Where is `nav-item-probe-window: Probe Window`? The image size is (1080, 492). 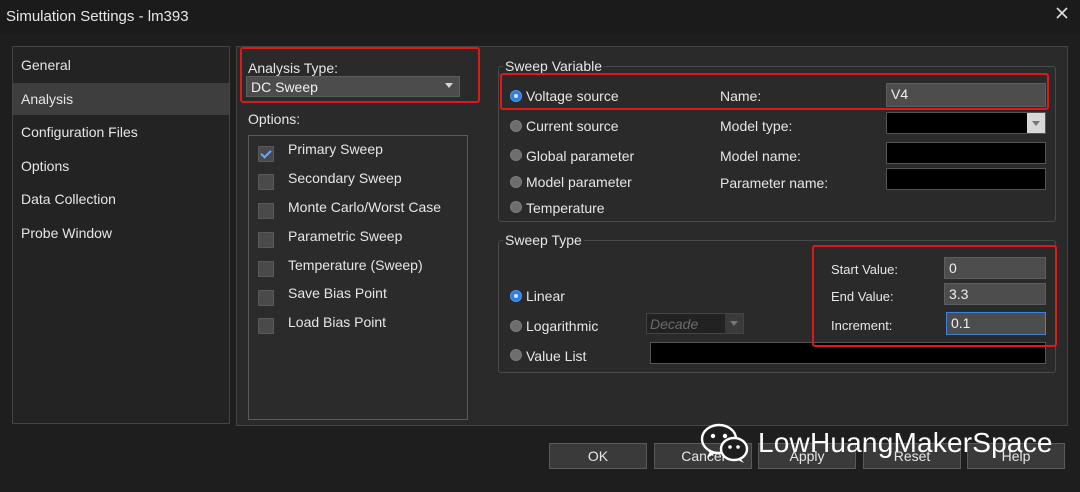
nav-item-probe-window: Probe Window is located at coordinates (121, 233).